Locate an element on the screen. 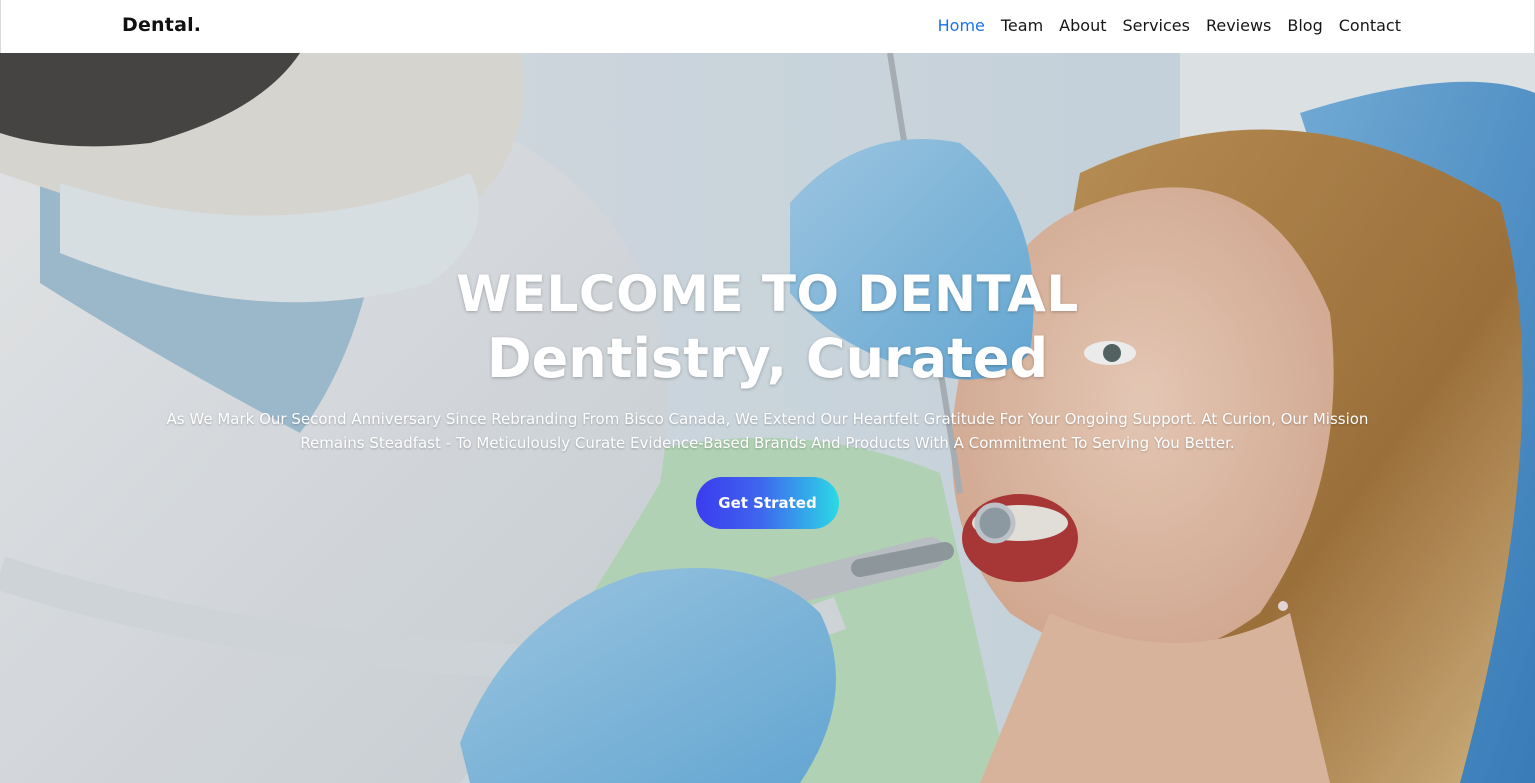  nav-contact: Contact is located at coordinates (1370, 26).